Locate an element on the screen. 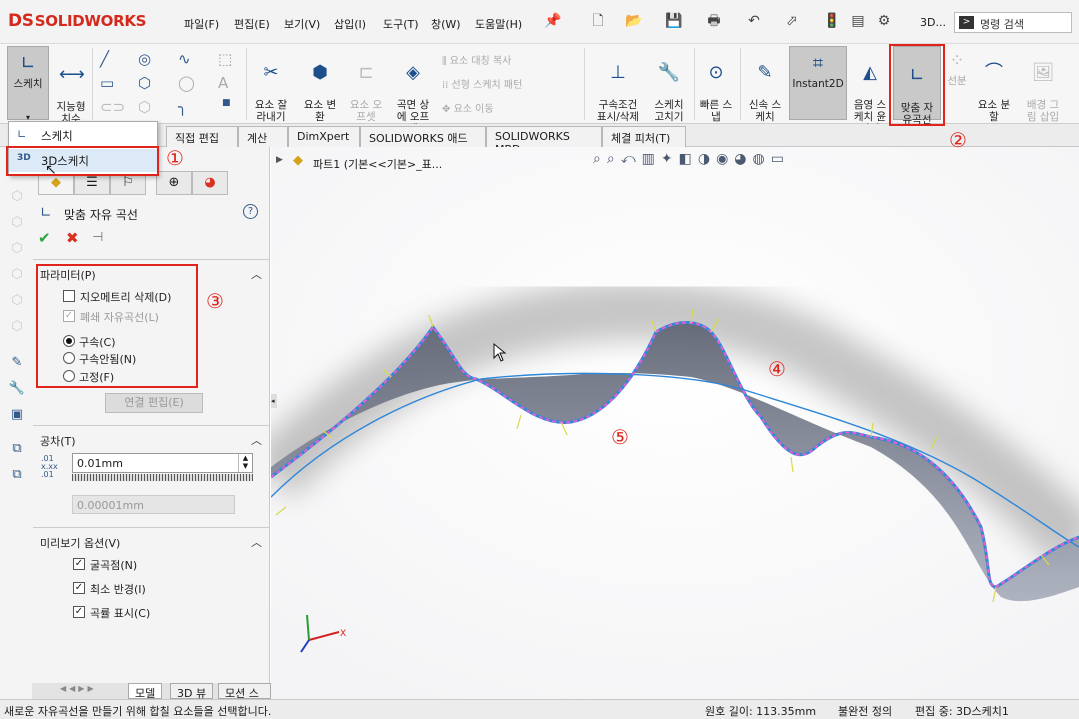 Image resolution: width=1079 pixels, height=719 pixels. menu-tools: 도구(T) is located at coordinates (401, 24).